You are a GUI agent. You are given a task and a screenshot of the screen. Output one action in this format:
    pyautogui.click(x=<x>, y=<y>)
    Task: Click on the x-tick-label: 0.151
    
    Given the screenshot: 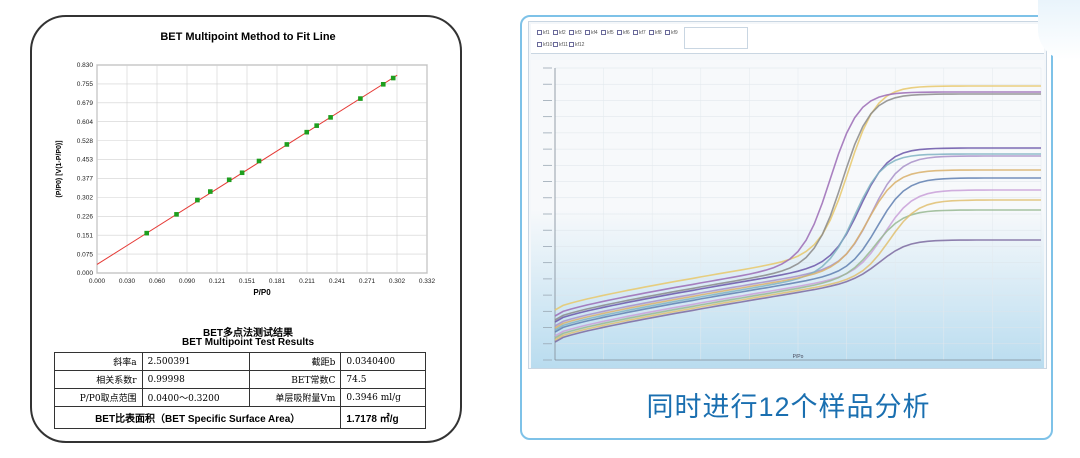 What is the action you would take?
    pyautogui.click(x=247, y=281)
    